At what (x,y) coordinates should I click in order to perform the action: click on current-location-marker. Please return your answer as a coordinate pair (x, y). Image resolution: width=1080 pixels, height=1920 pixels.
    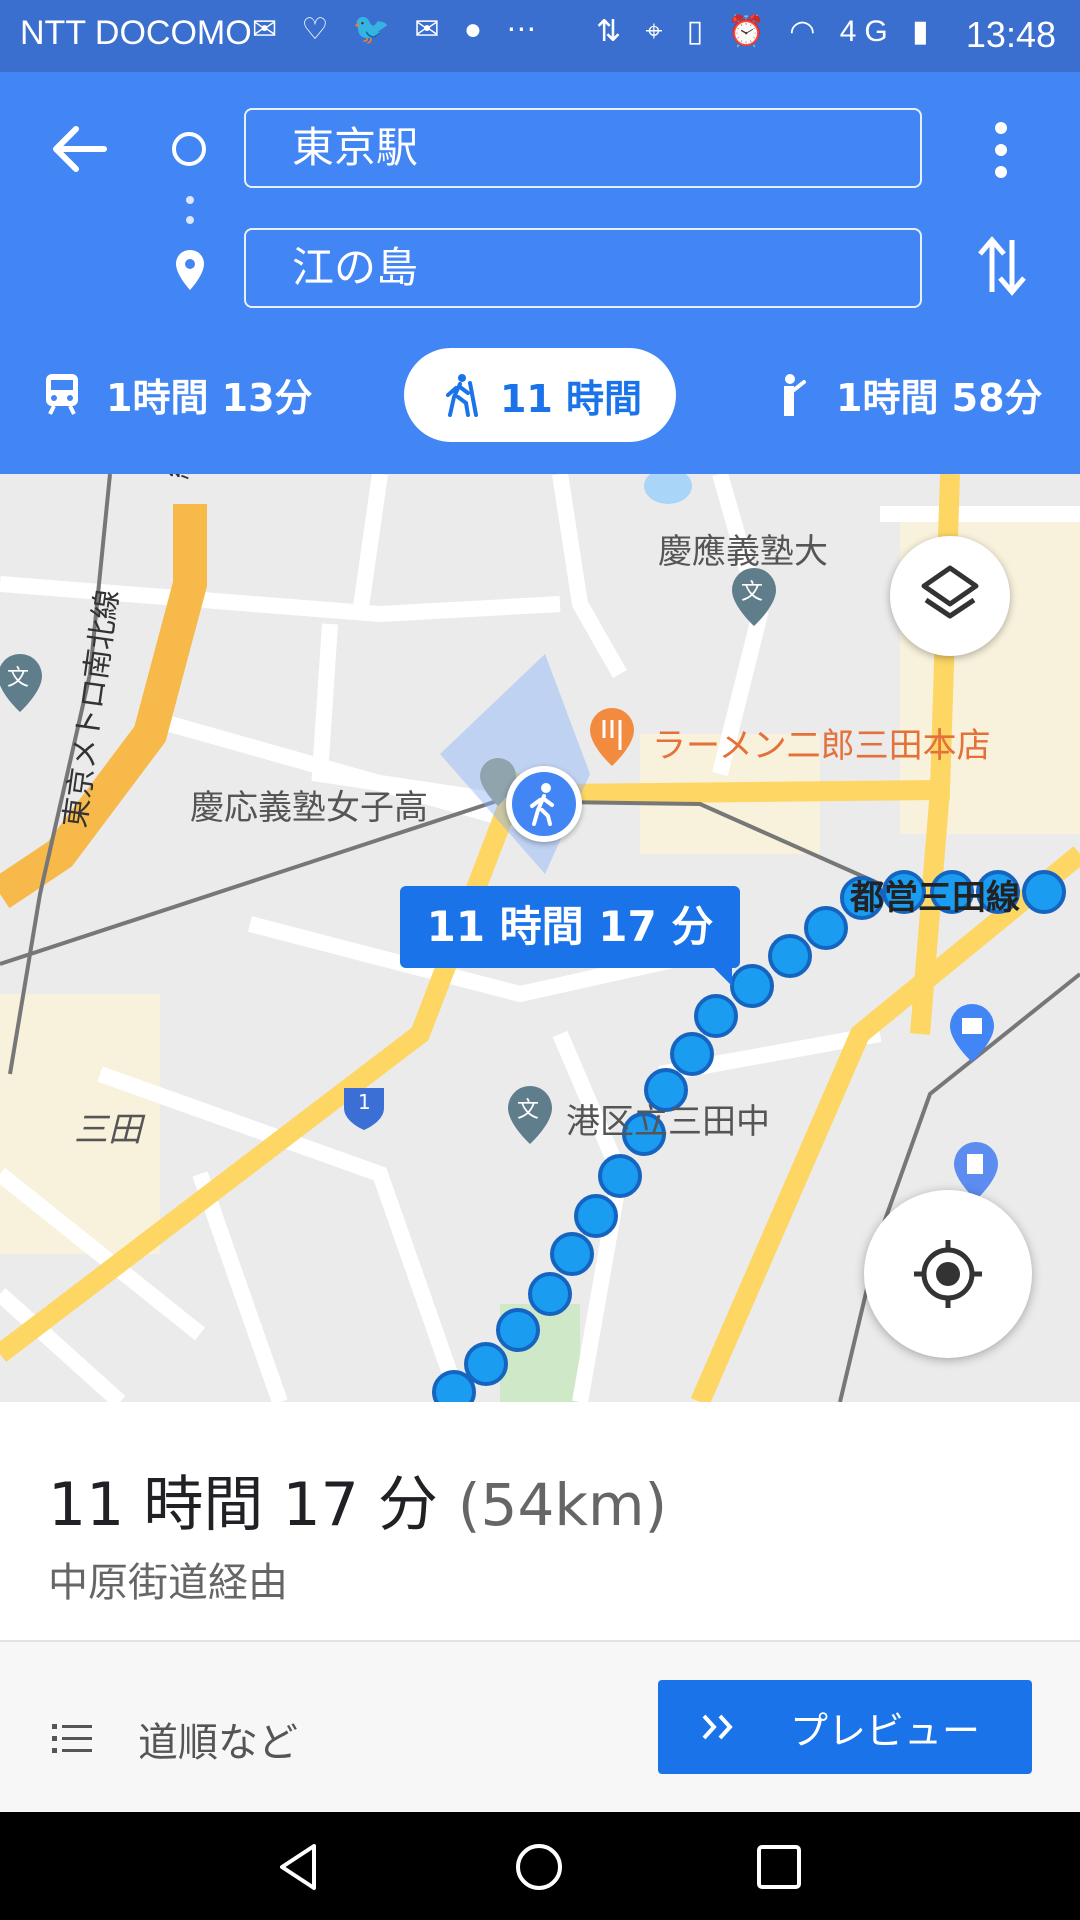
    Looking at the image, I should click on (544, 804).